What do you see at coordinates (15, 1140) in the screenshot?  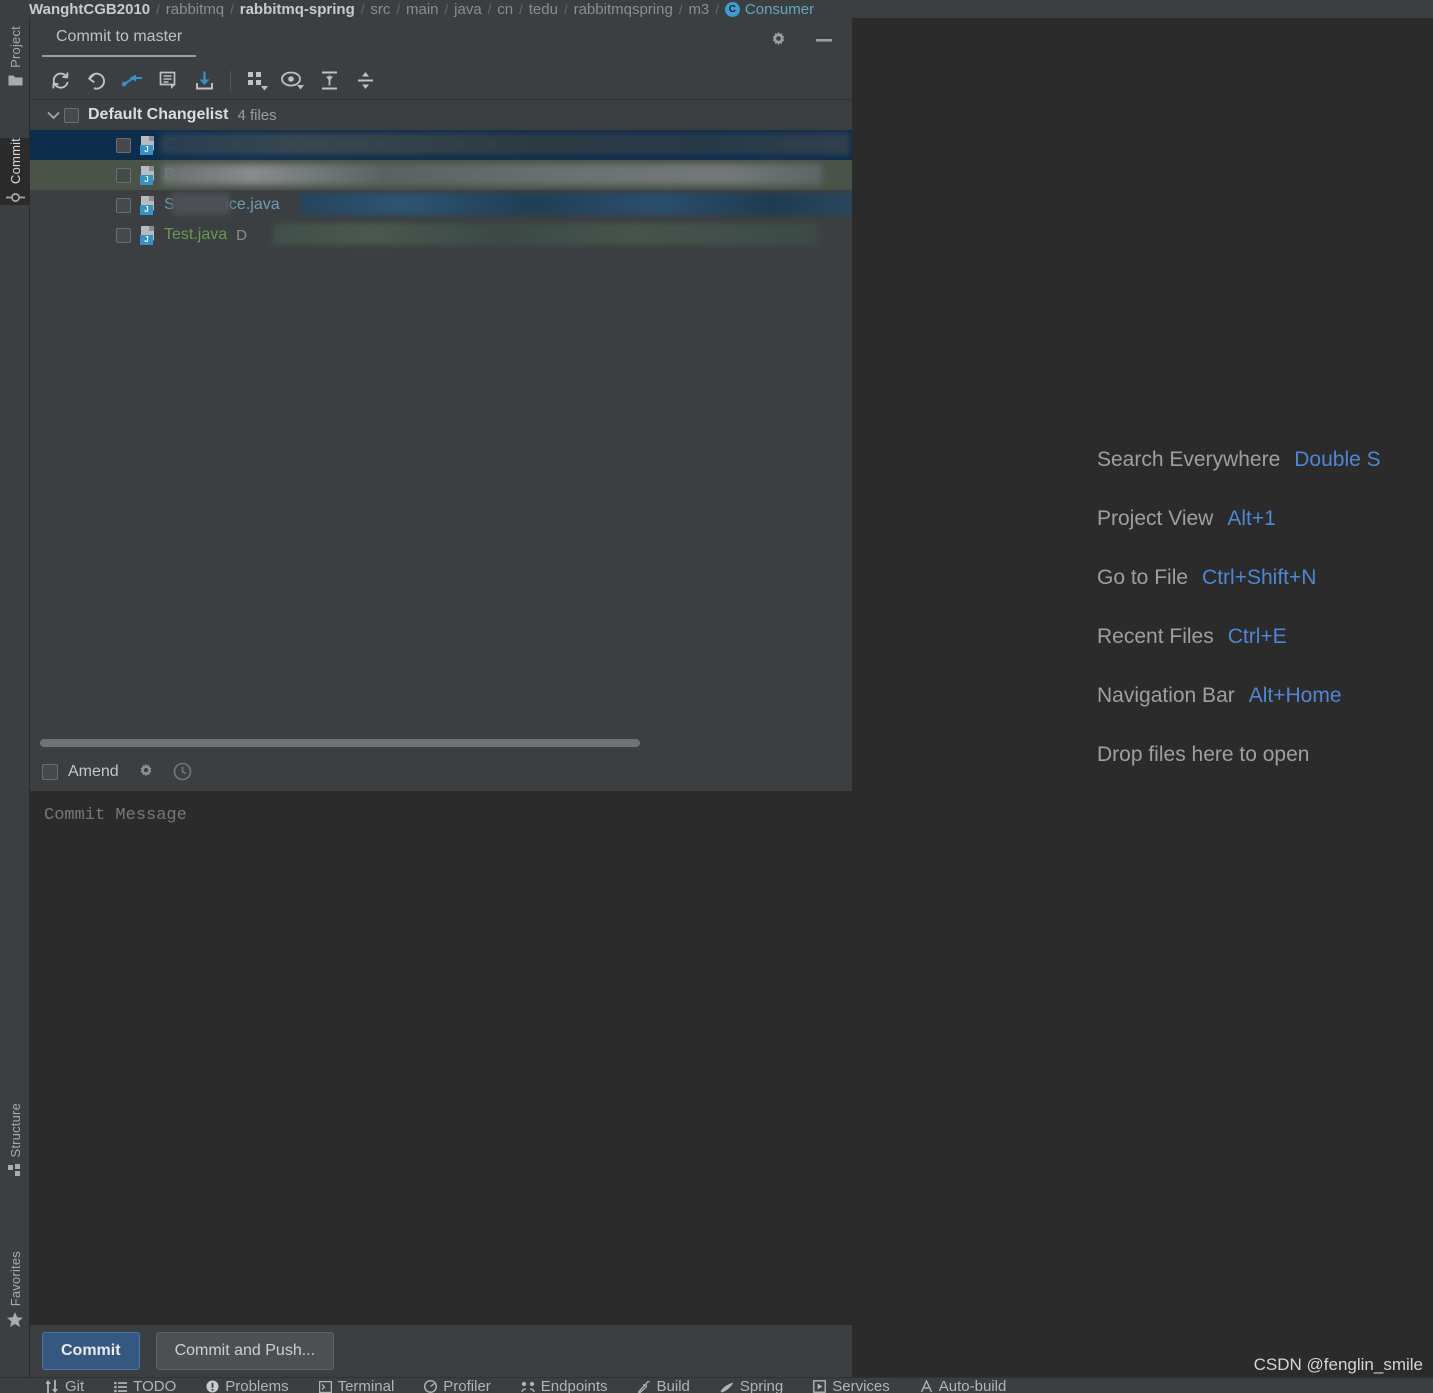 I see `sidebar-item-structure: Structure` at bounding box center [15, 1140].